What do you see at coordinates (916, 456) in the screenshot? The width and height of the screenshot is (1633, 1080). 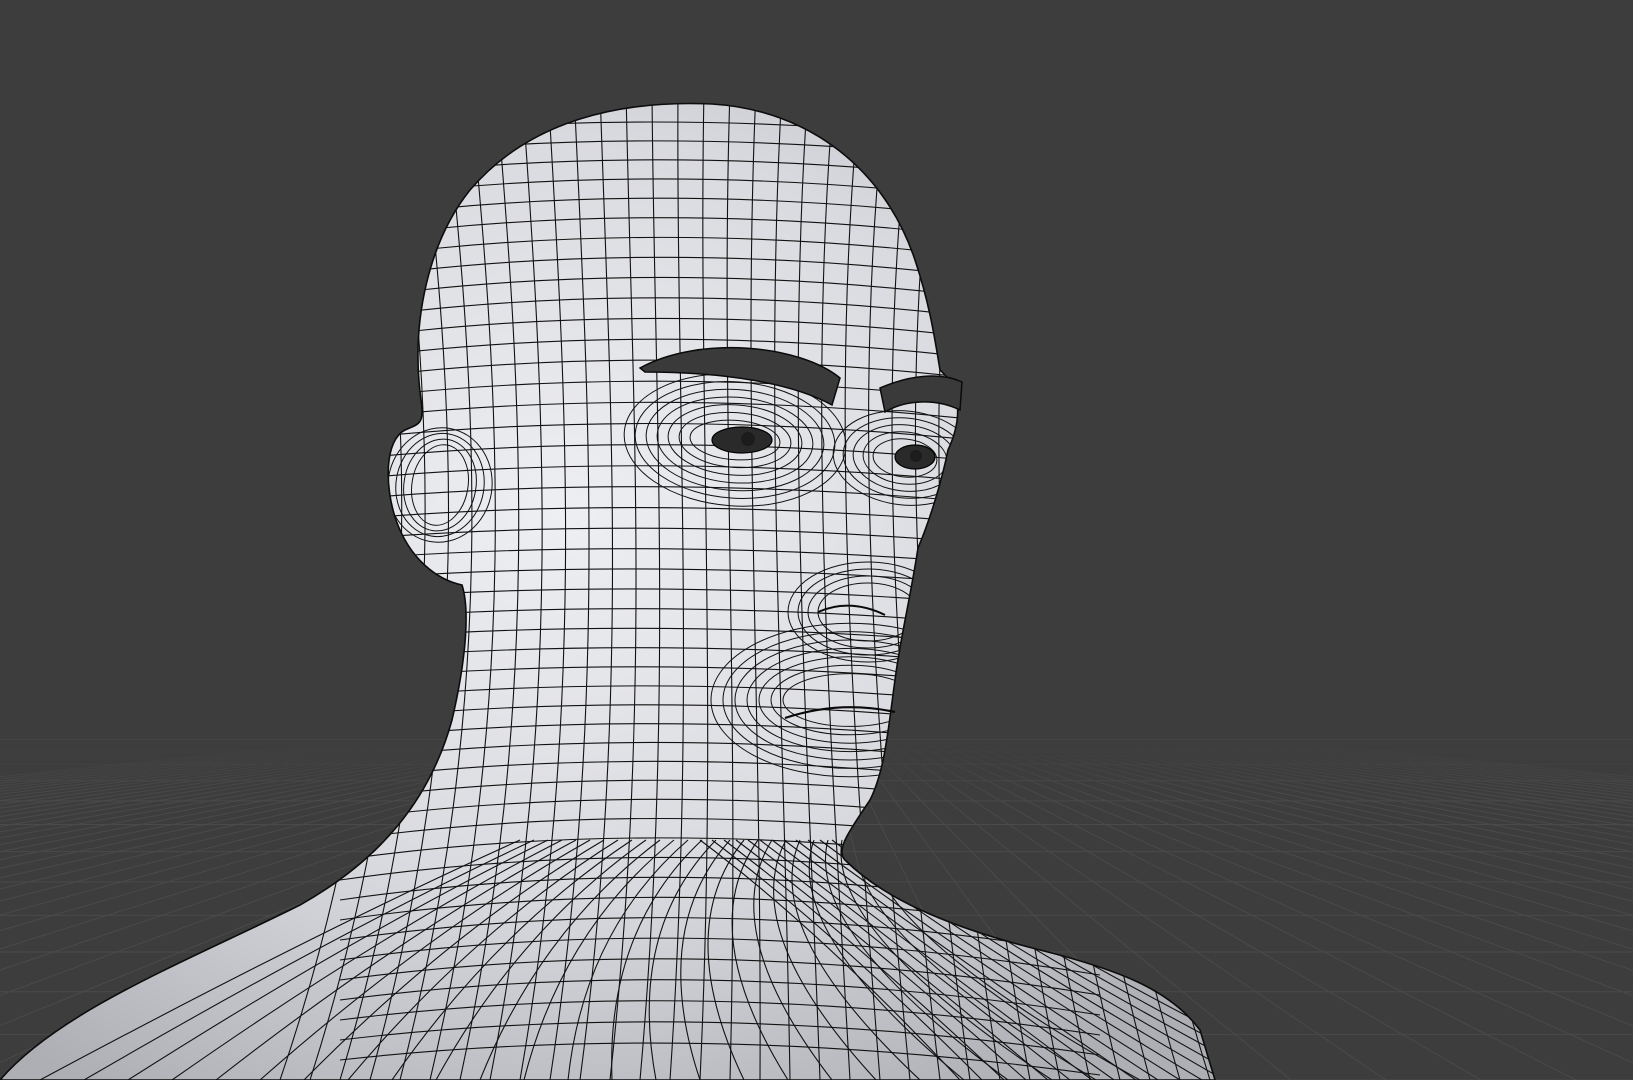 I see `pupil-right` at bounding box center [916, 456].